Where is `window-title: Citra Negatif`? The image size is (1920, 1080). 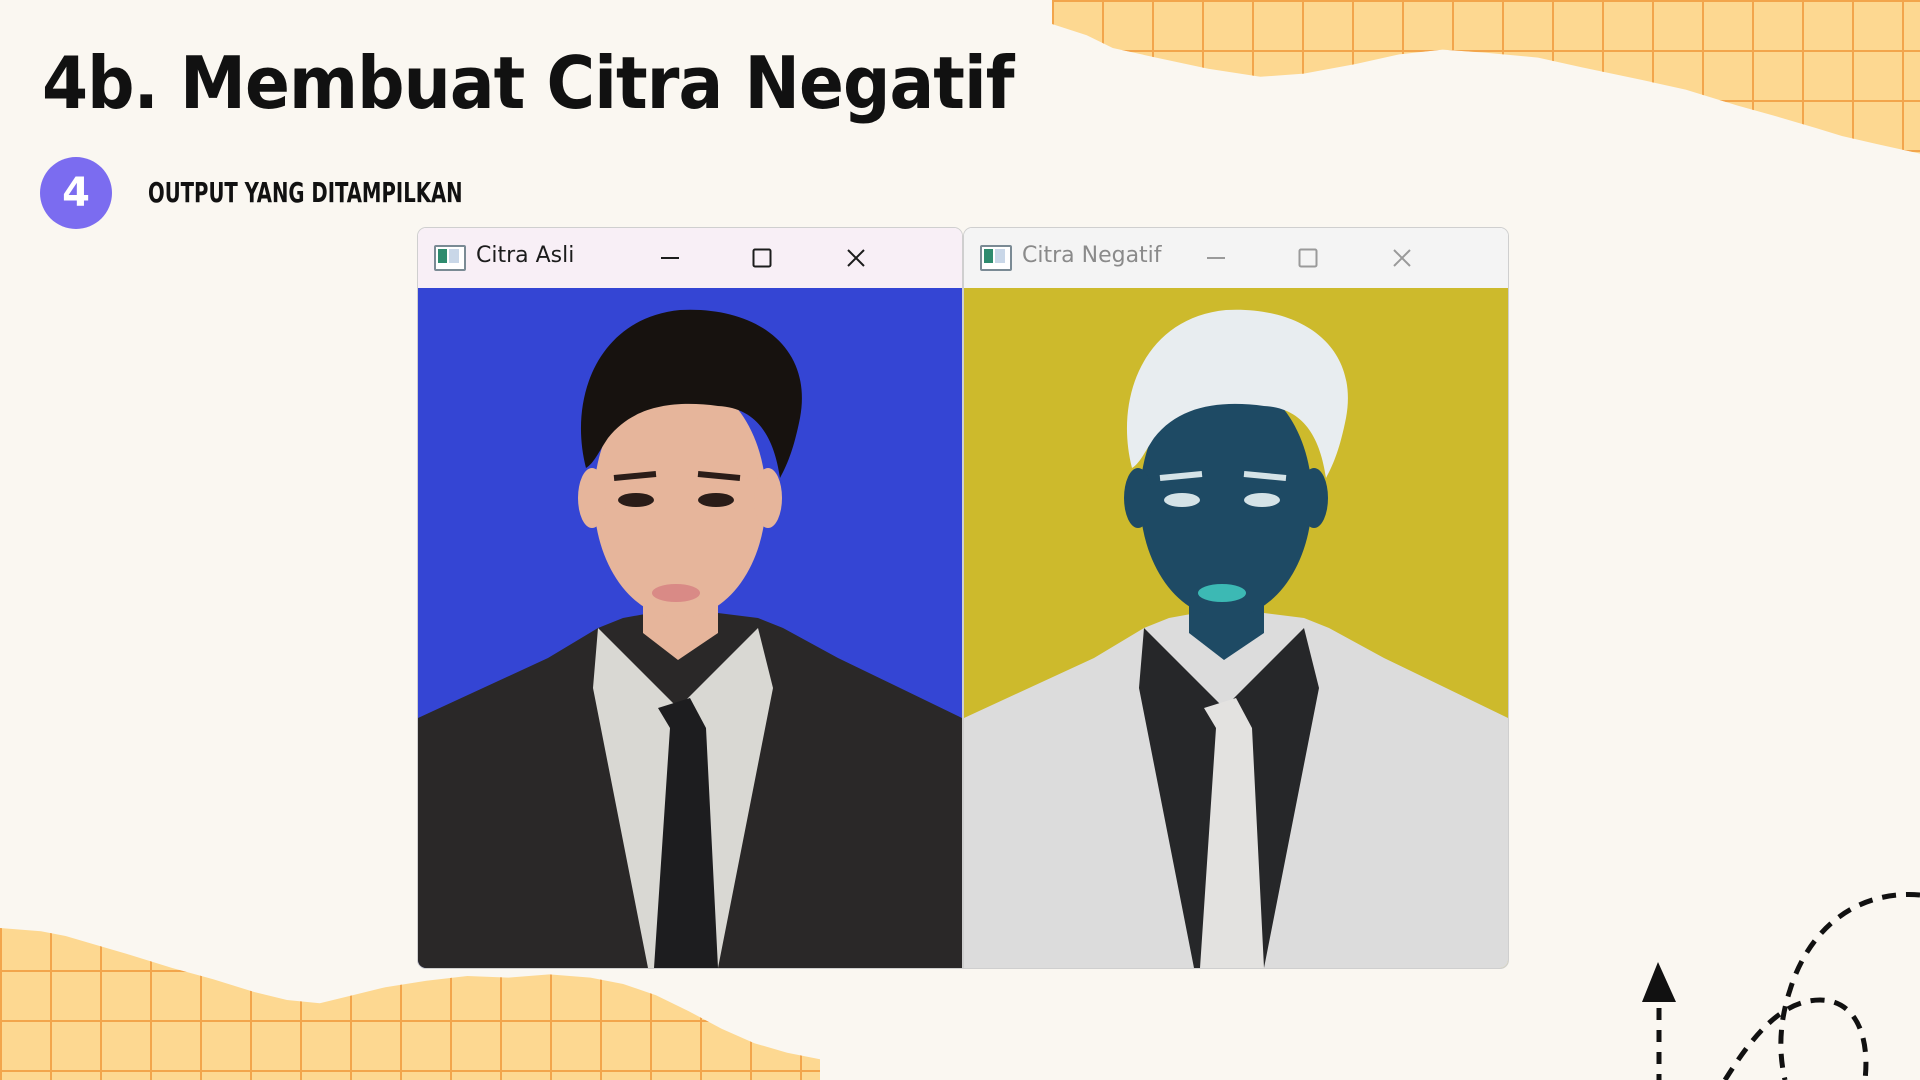 window-title: Citra Negatif is located at coordinates (1092, 255).